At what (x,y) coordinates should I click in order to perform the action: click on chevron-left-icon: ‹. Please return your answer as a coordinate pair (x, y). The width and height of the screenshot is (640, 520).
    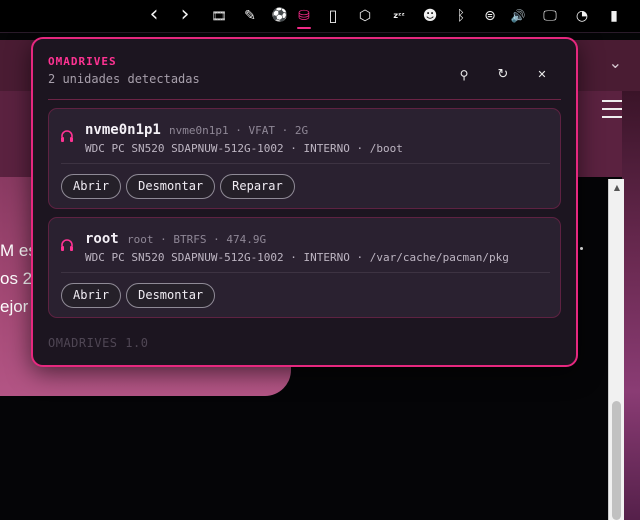
    Looking at the image, I should click on (154, 16).